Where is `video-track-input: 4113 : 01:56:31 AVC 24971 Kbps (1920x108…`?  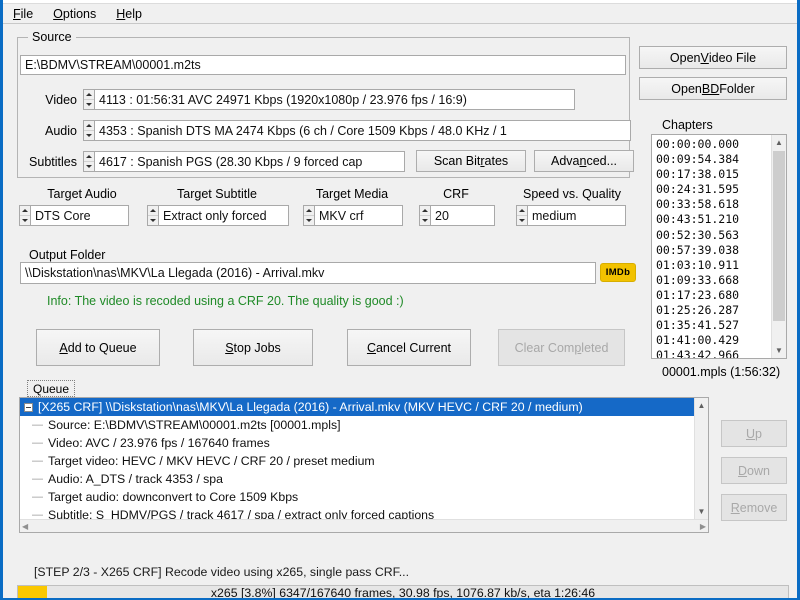 video-track-input: 4113 : 01:56:31 AVC 24971 Kbps (1920x108… is located at coordinates (334, 99).